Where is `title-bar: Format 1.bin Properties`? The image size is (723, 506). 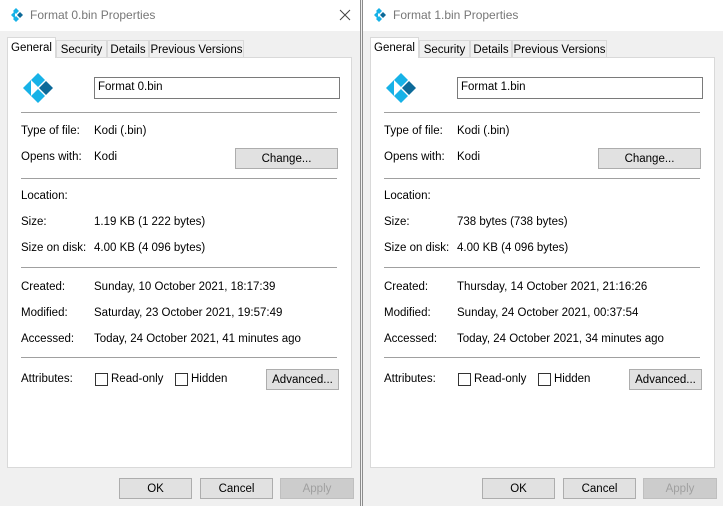
title-bar: Format 1.bin Properties is located at coordinates (543, 15).